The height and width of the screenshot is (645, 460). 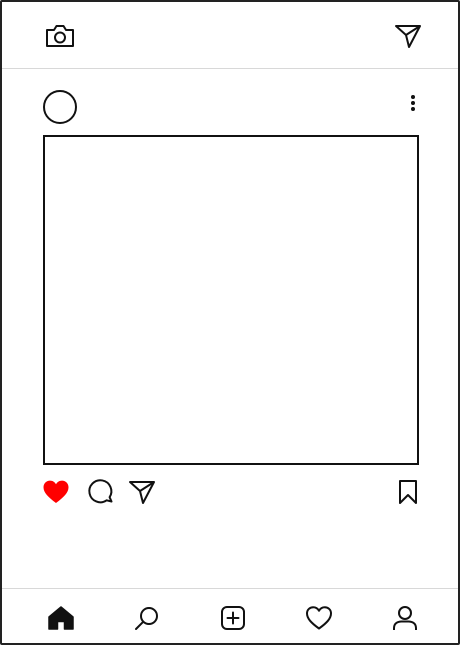 I want to click on post-avatar, so click(x=60, y=107).